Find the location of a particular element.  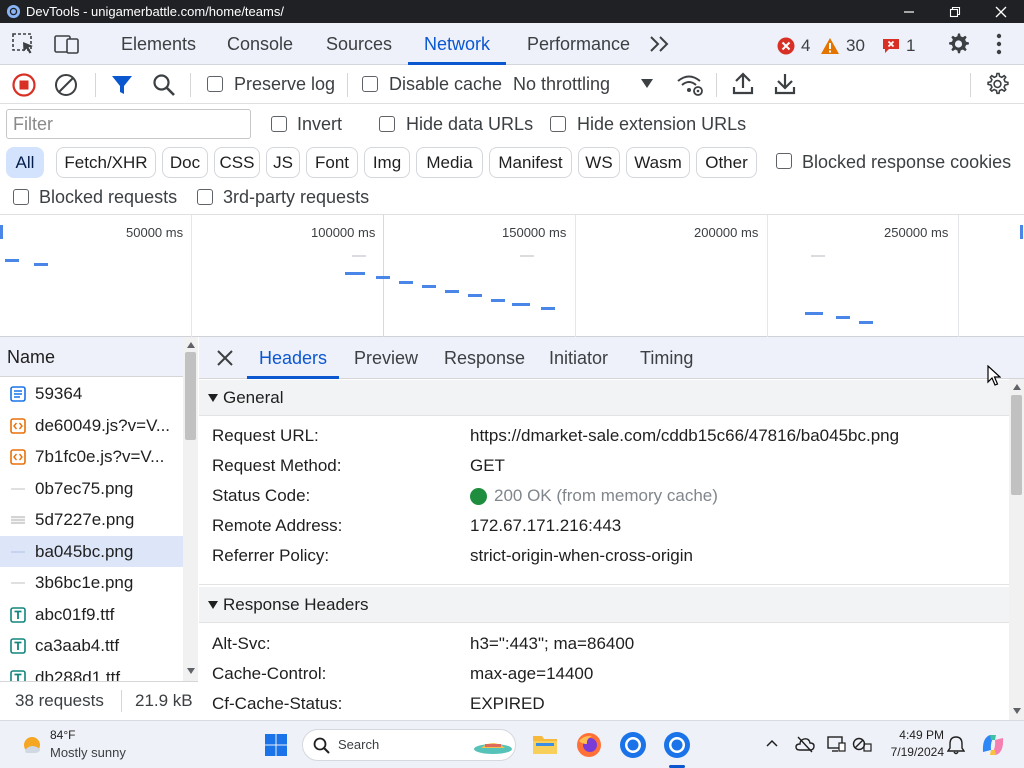

file-explorer-icon is located at coordinates (545, 744).